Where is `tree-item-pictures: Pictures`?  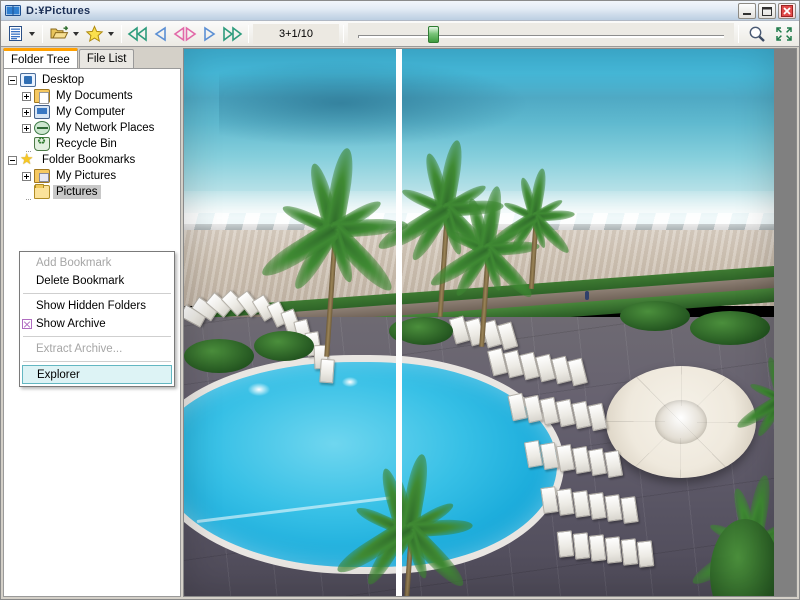
tree-item-pictures: Pictures is located at coordinates (92, 192).